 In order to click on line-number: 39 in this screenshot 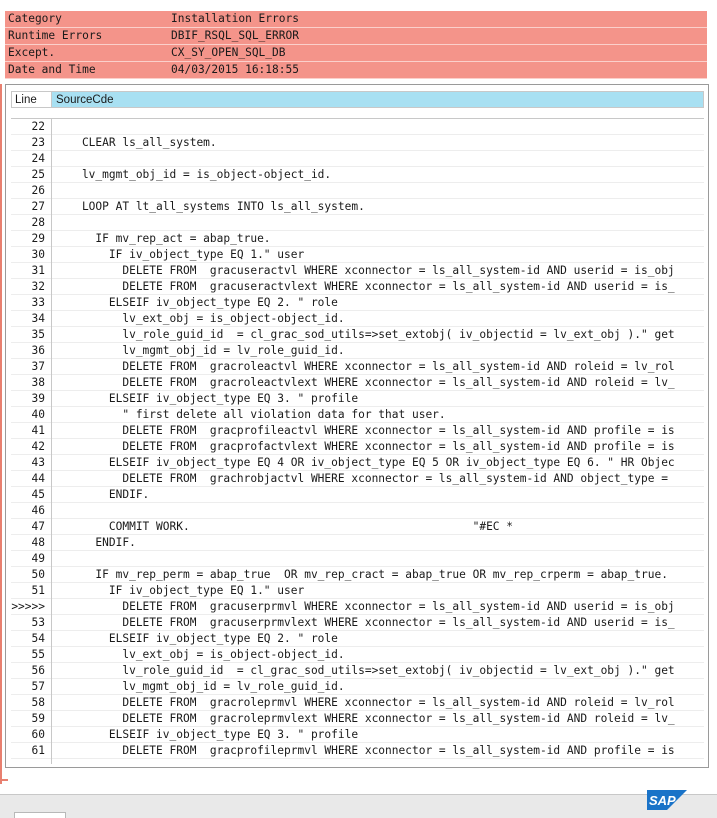, I will do `click(38, 398)`.